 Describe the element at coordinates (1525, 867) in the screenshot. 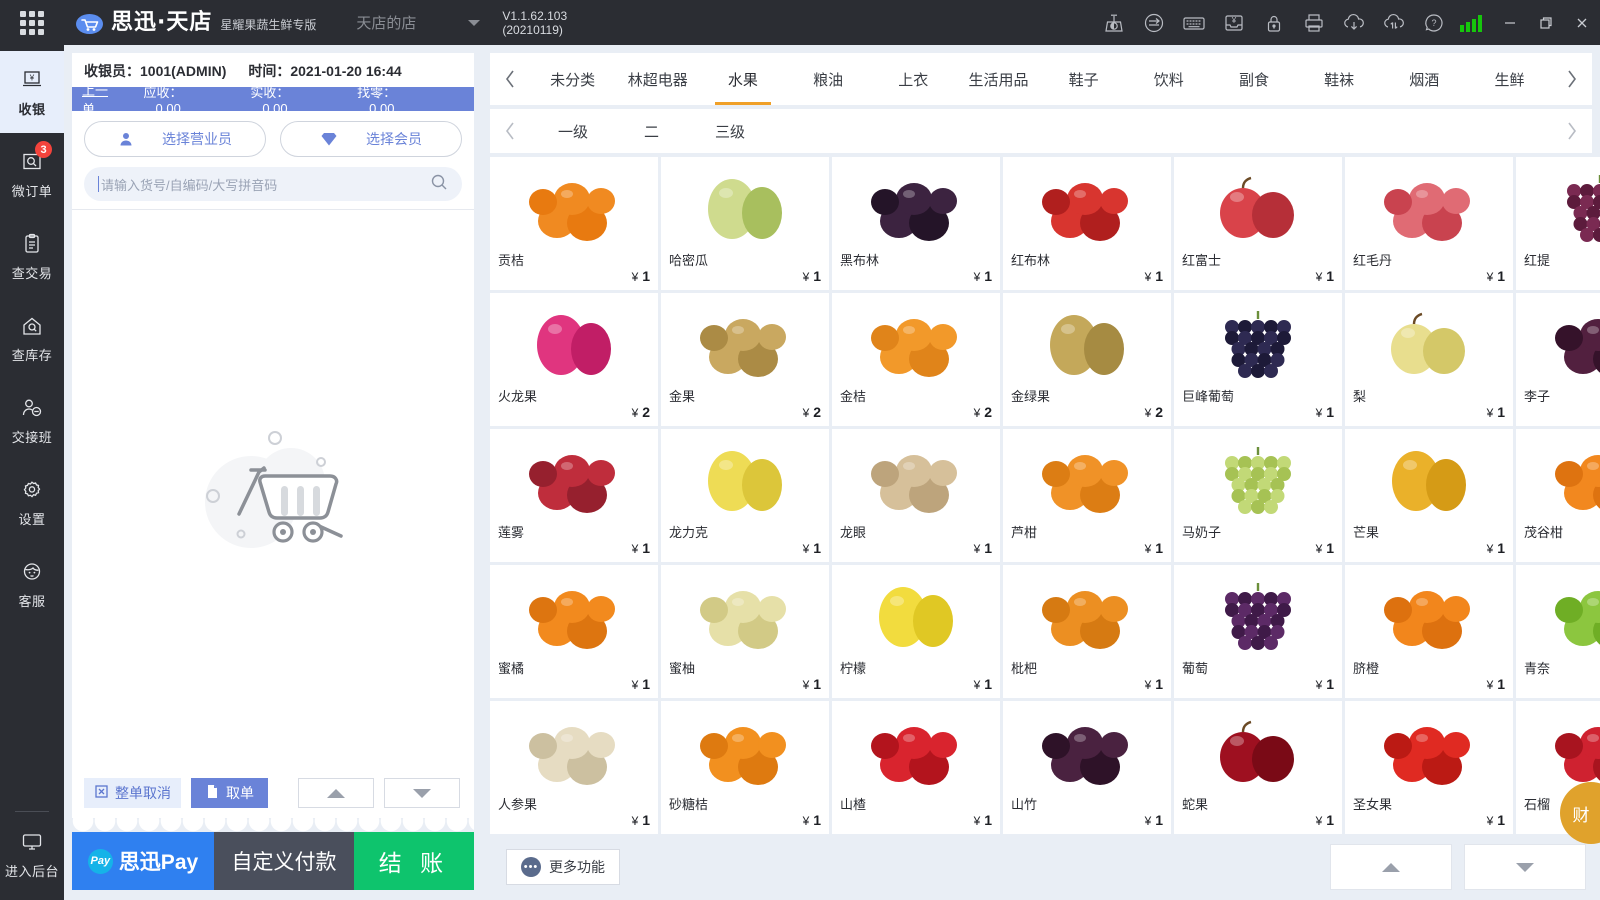

I see `product-page-down-button` at that location.